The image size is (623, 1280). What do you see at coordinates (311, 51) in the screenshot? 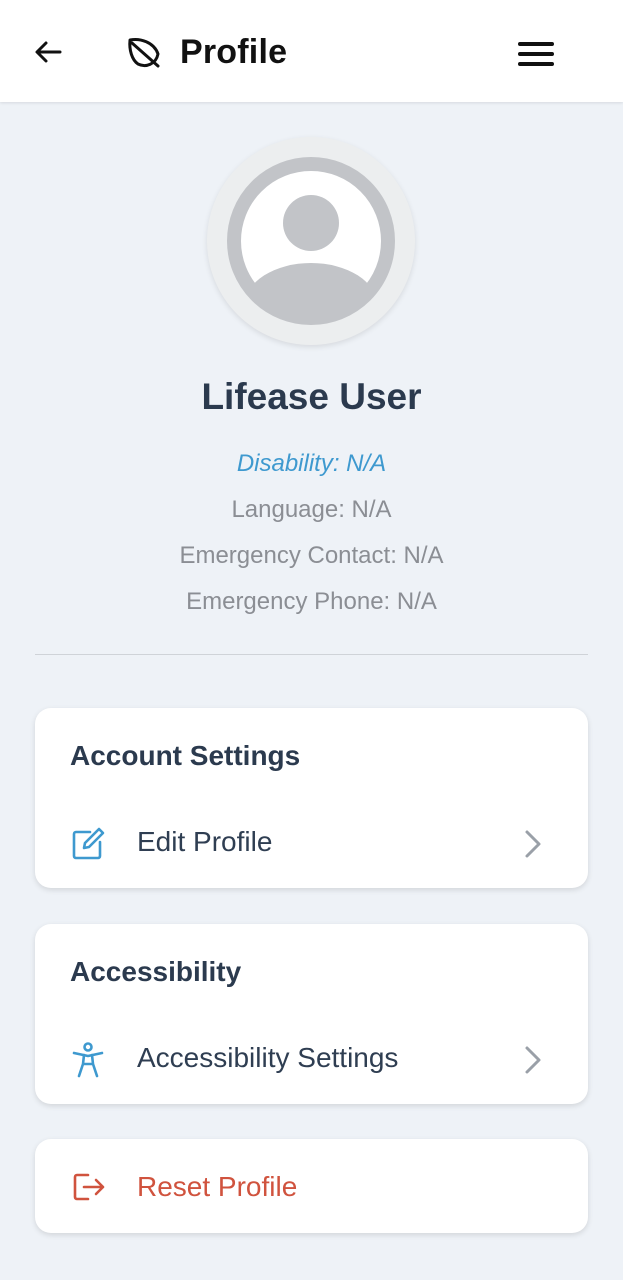
I see `app-header: Profile` at bounding box center [311, 51].